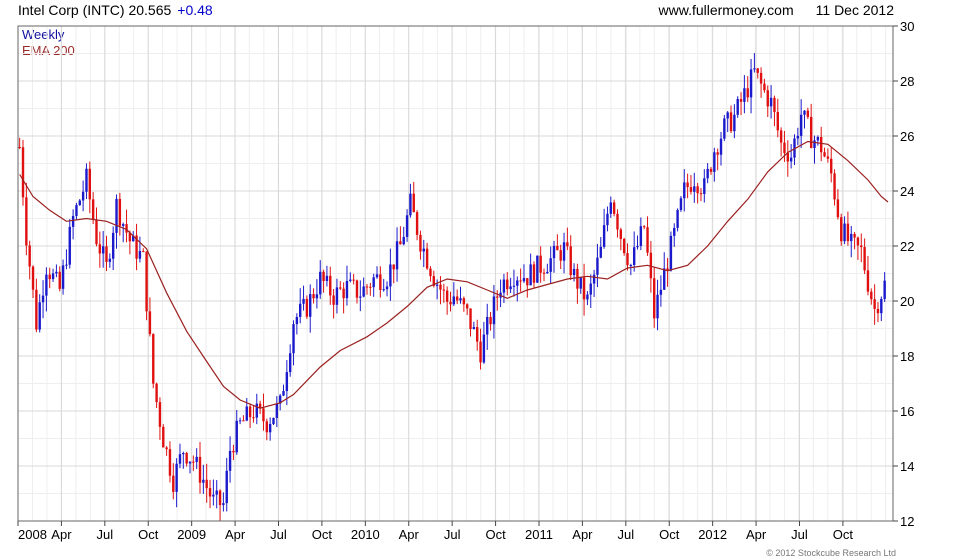  Describe the element at coordinates (907, 411) in the screenshot. I see `y-tick-label: 16` at that location.